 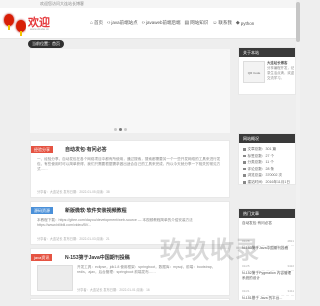 What do you see at coordinates (73, 192) in the screenshot?
I see `post-meta: 分享者：大连站长 发布日期：2022-01-05 阅读：38` at bounding box center [73, 192].